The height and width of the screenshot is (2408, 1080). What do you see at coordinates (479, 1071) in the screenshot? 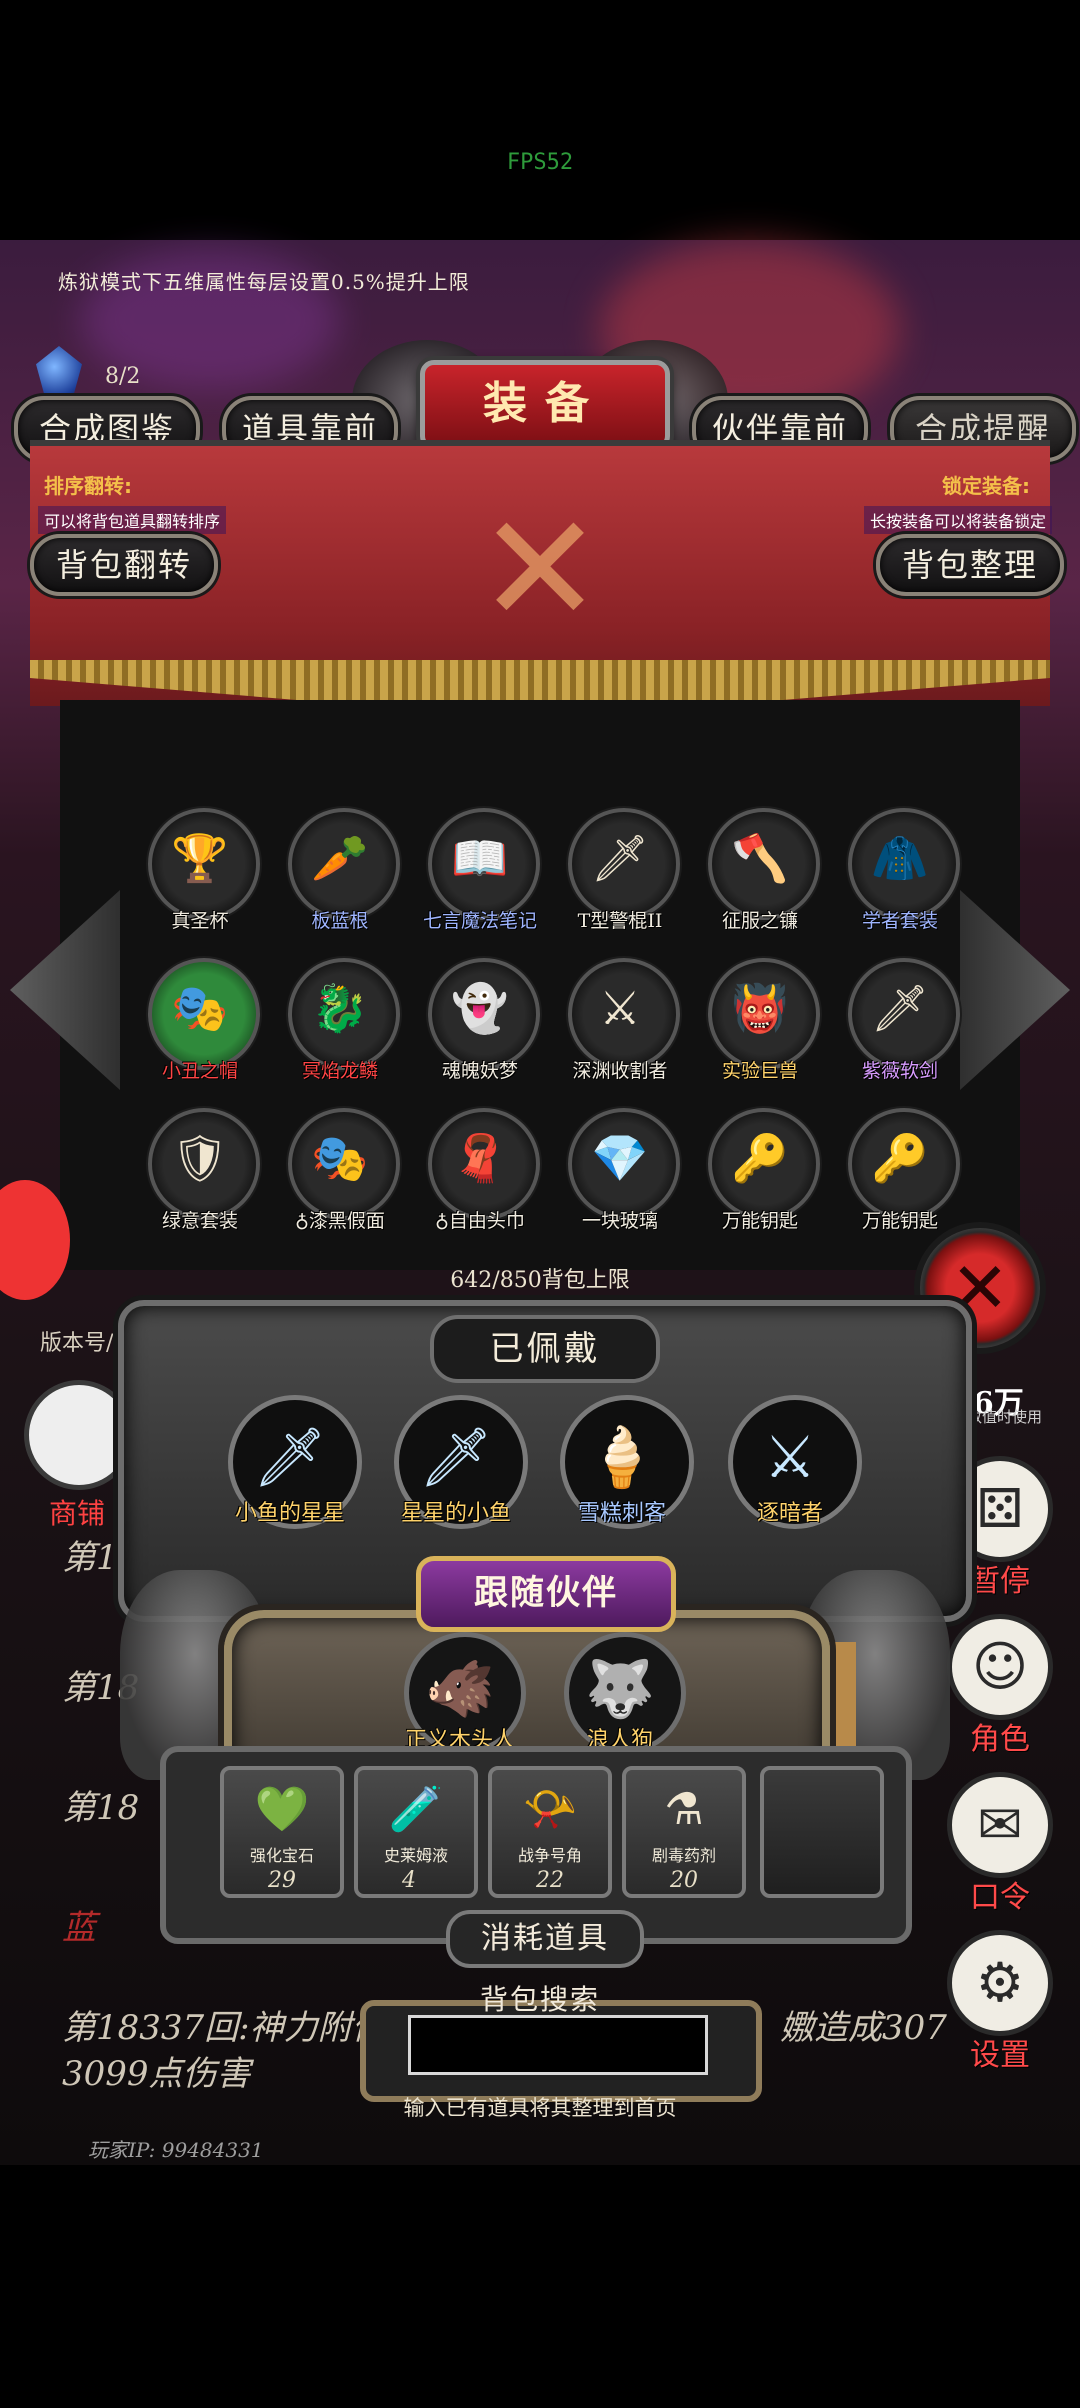
I see `item-label: 魂魄妖梦` at bounding box center [479, 1071].